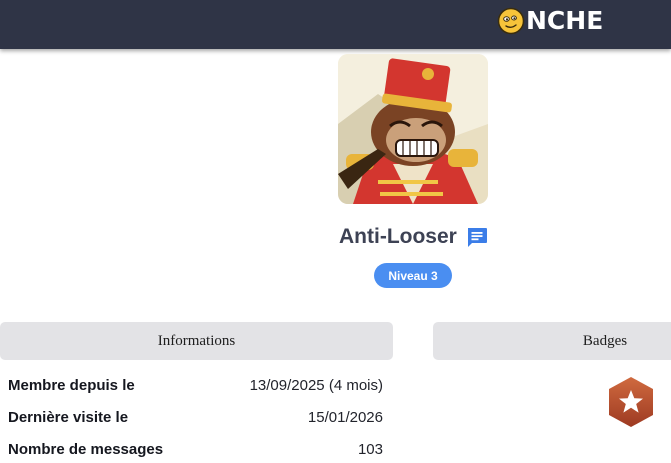  Describe the element at coordinates (86, 449) in the screenshot. I see `info-label: Nombre de messages` at that location.